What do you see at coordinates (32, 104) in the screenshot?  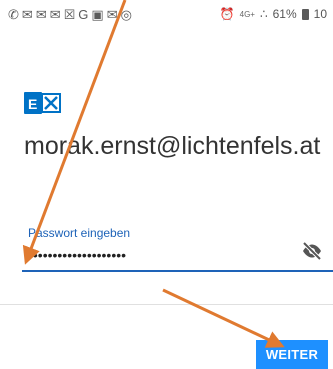 I see `svg-text: E` at bounding box center [32, 104].